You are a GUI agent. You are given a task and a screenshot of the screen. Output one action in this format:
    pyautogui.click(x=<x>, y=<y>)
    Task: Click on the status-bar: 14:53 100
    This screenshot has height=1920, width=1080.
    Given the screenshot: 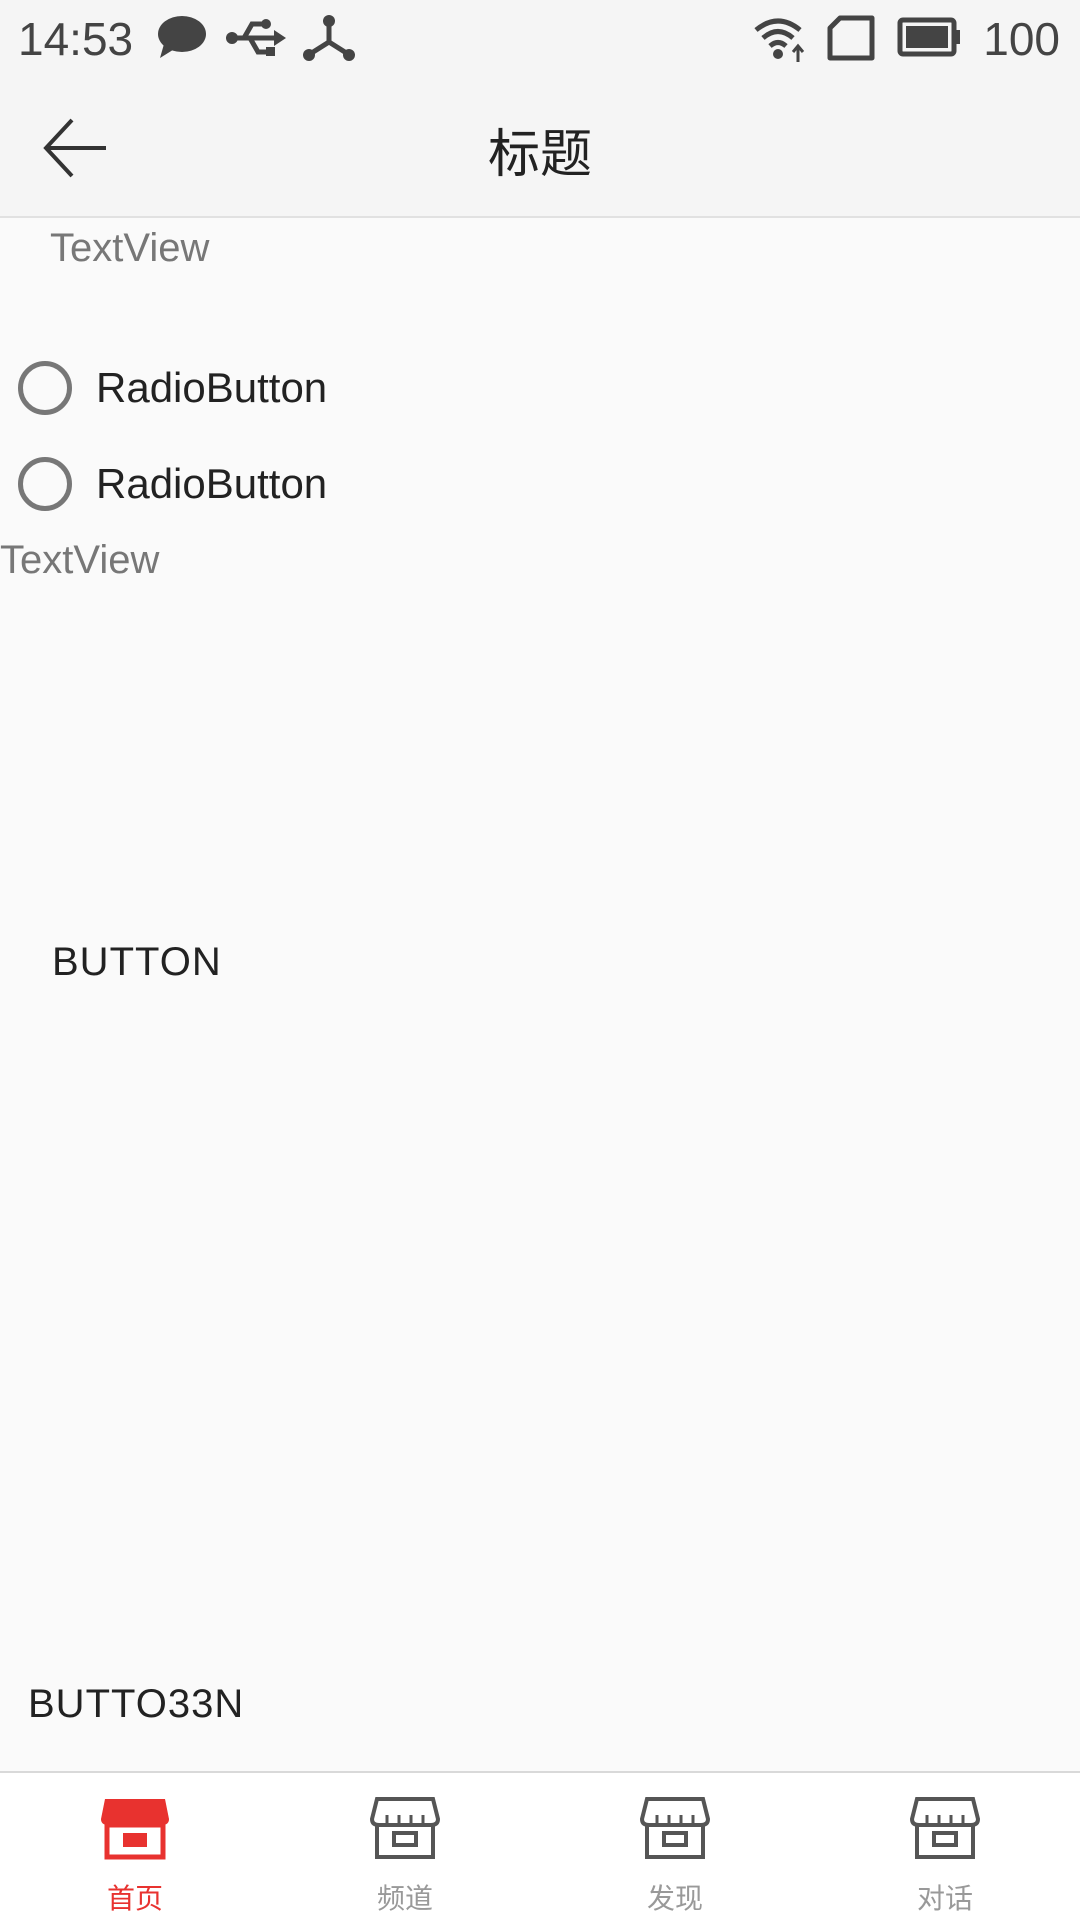 What is the action you would take?
    pyautogui.click(x=540, y=38)
    